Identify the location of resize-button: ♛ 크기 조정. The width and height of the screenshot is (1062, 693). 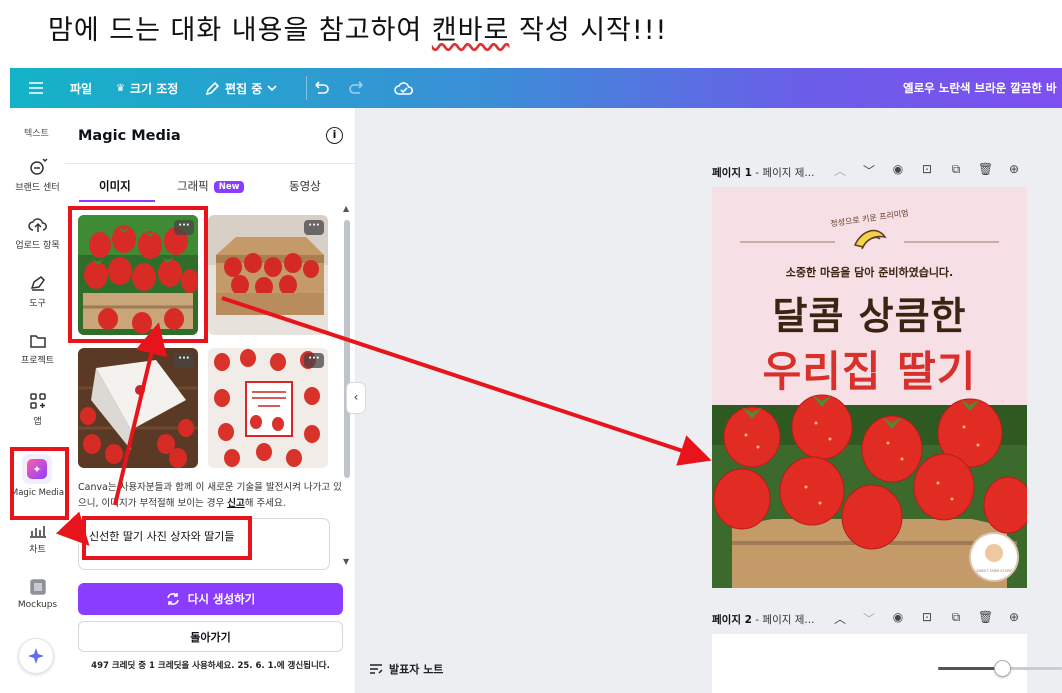
(147, 88).